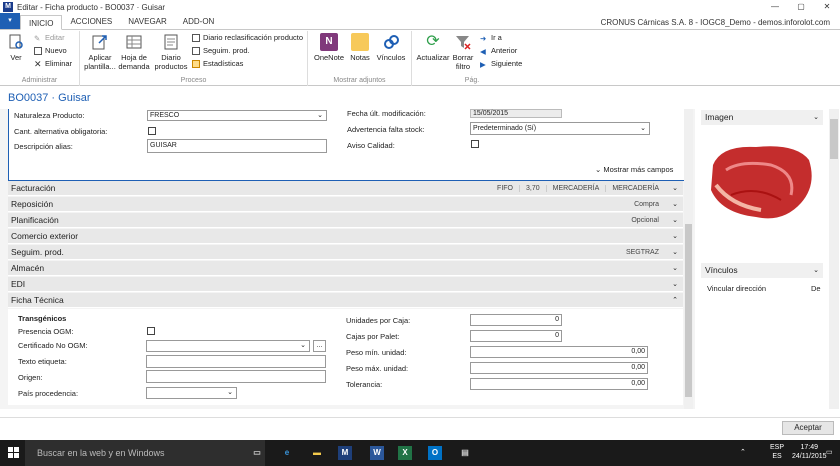 The width and height of the screenshot is (840, 466). What do you see at coordinates (834, 259) in the screenshot?
I see `factbox-scrollbar` at bounding box center [834, 259].